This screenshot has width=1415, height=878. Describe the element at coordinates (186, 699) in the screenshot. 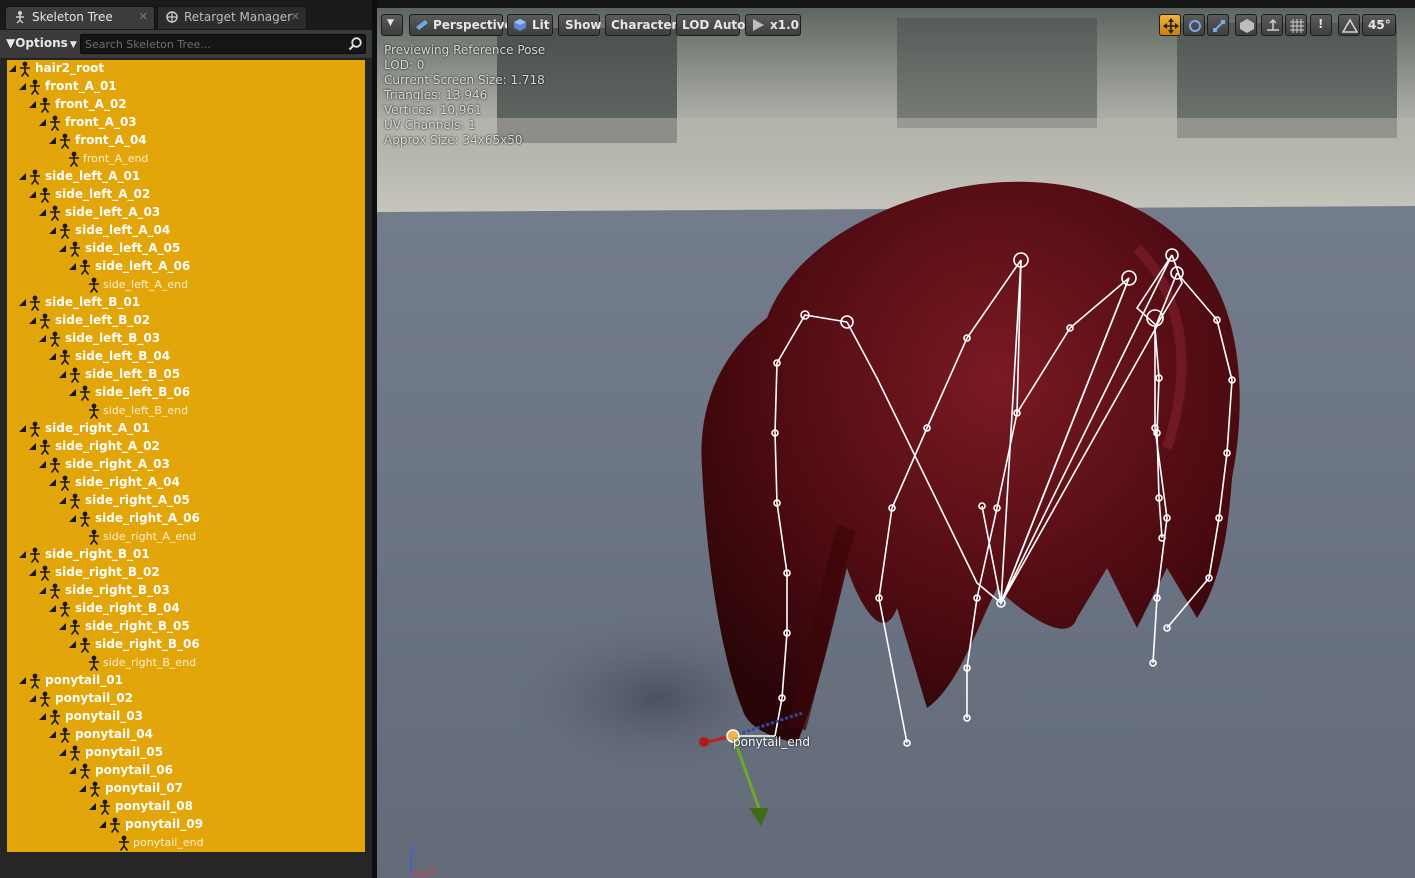

I see `tree-row: ponytail_02` at that location.